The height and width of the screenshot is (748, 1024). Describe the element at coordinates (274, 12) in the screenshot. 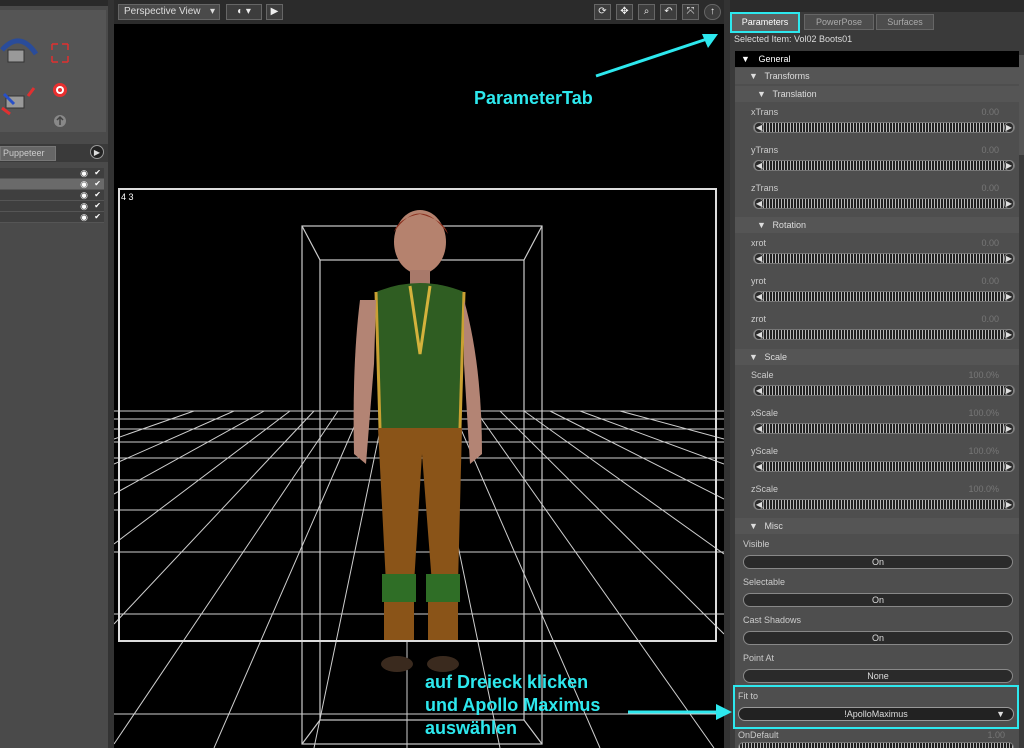

I see `play-icon: ▶` at that location.